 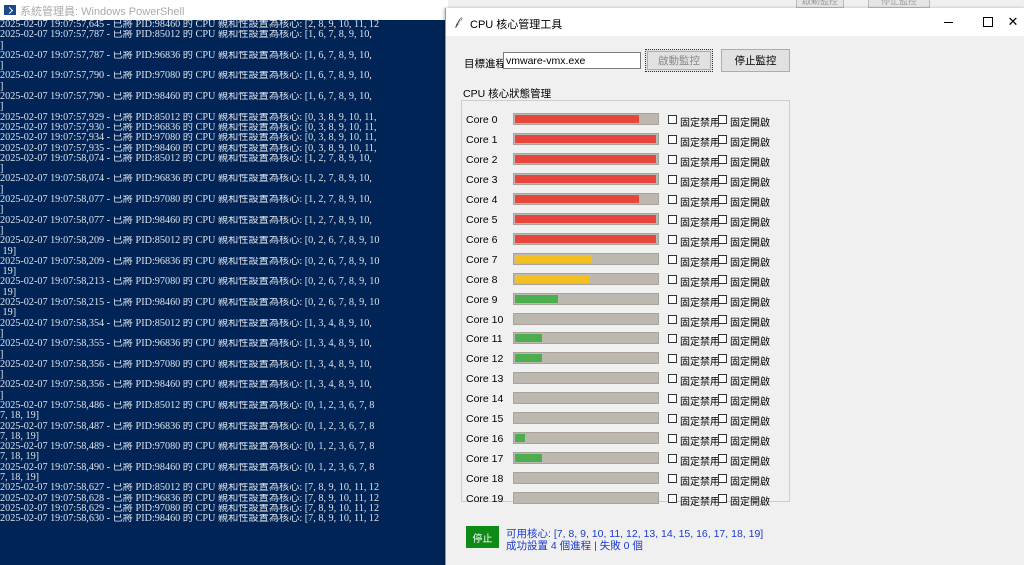 What do you see at coordinates (516, 25) in the screenshot?
I see `app-title: CPU 核心管理工具` at bounding box center [516, 25].